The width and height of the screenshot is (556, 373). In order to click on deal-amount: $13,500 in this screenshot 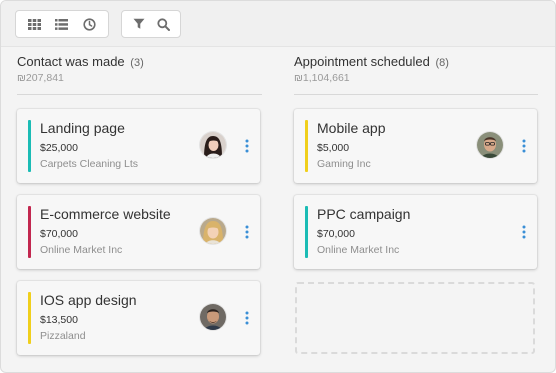, I will do `click(59, 320)`.